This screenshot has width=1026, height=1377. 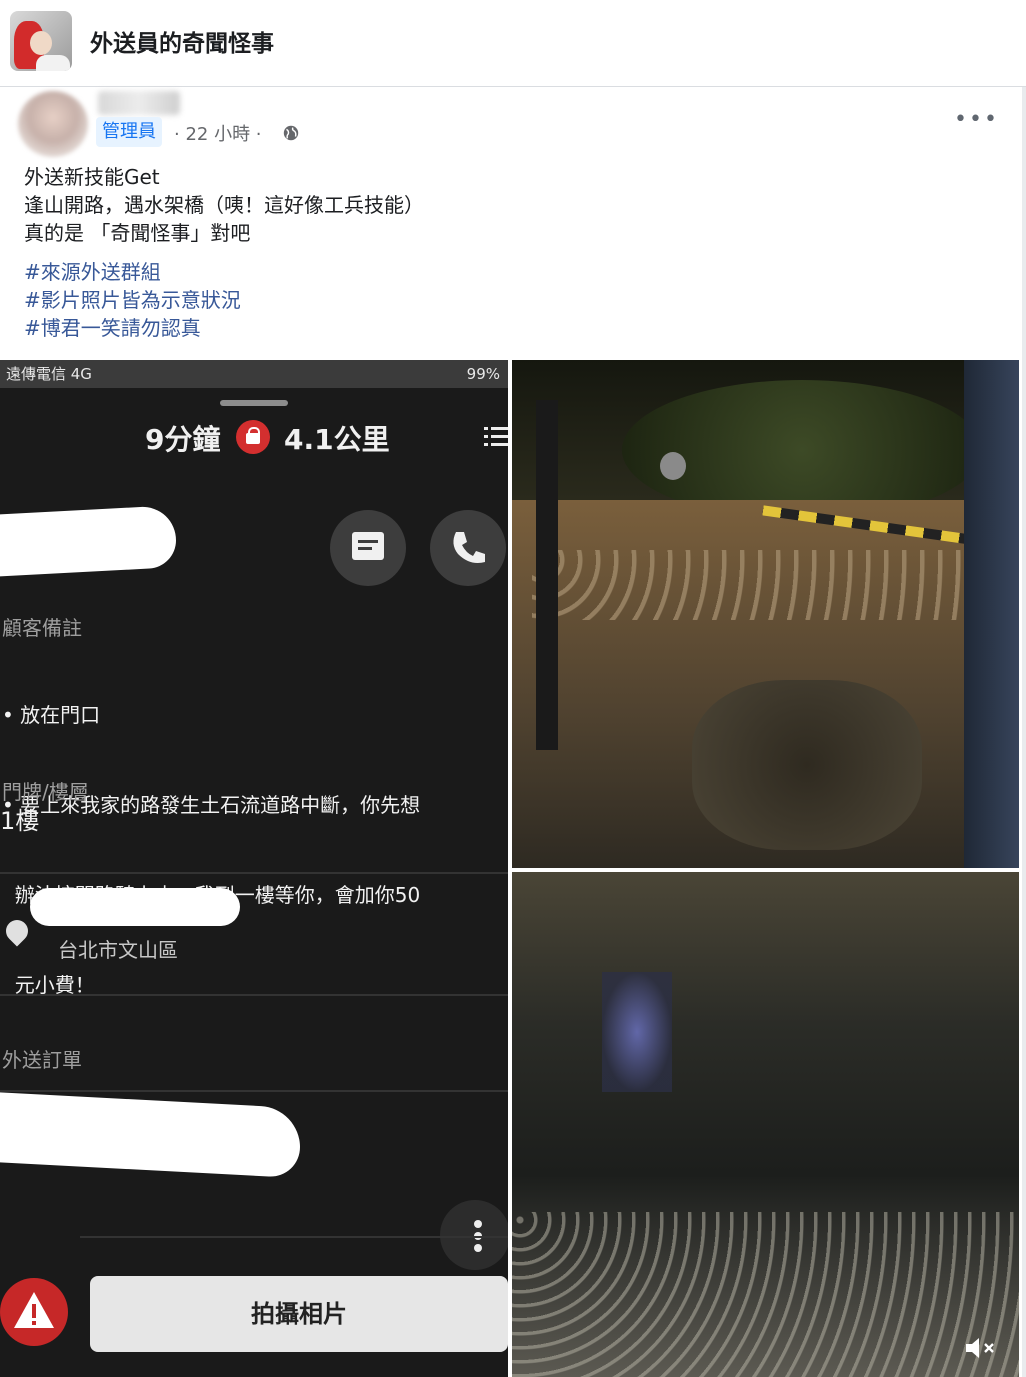 I want to click on avatar-face, so click(x=41, y=43).